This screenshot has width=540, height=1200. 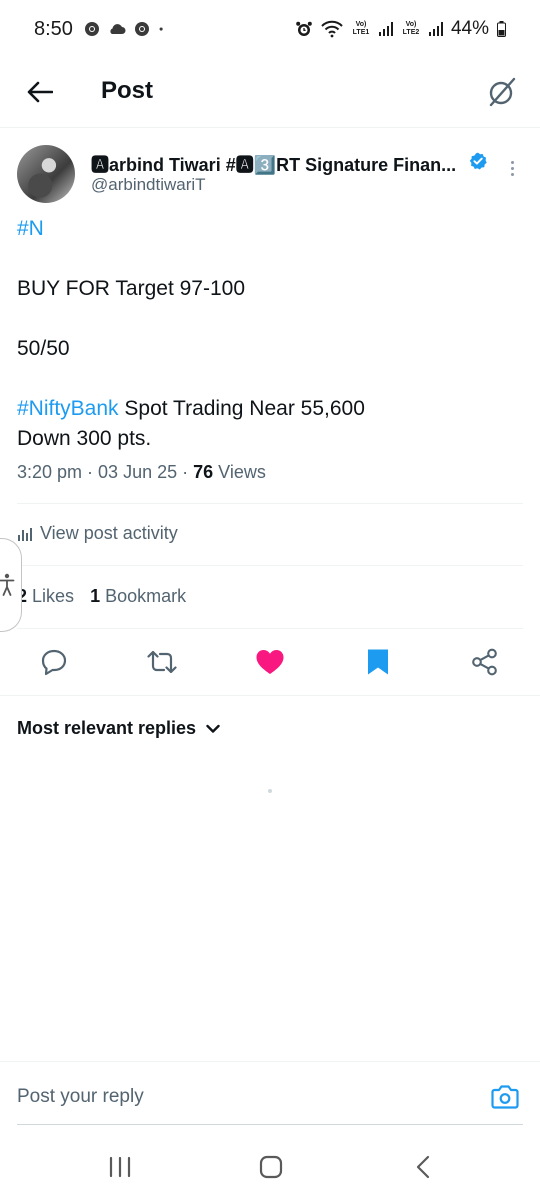 What do you see at coordinates (478, 161) in the screenshot?
I see `verified-badge-icon` at bounding box center [478, 161].